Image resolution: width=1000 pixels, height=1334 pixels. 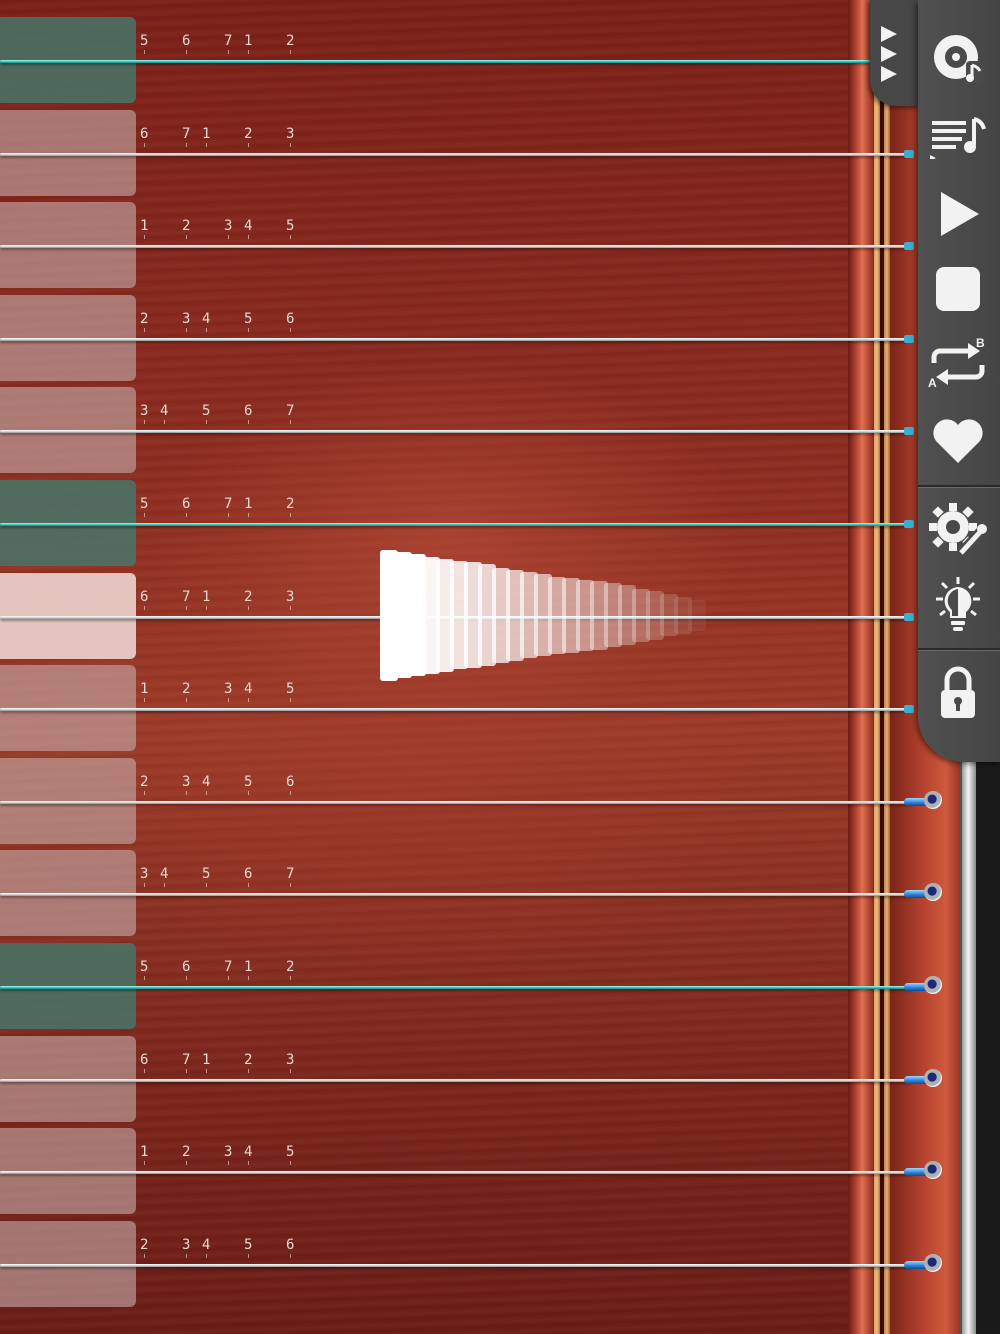 What do you see at coordinates (958, 693) in the screenshot?
I see `lock-icon` at bounding box center [958, 693].